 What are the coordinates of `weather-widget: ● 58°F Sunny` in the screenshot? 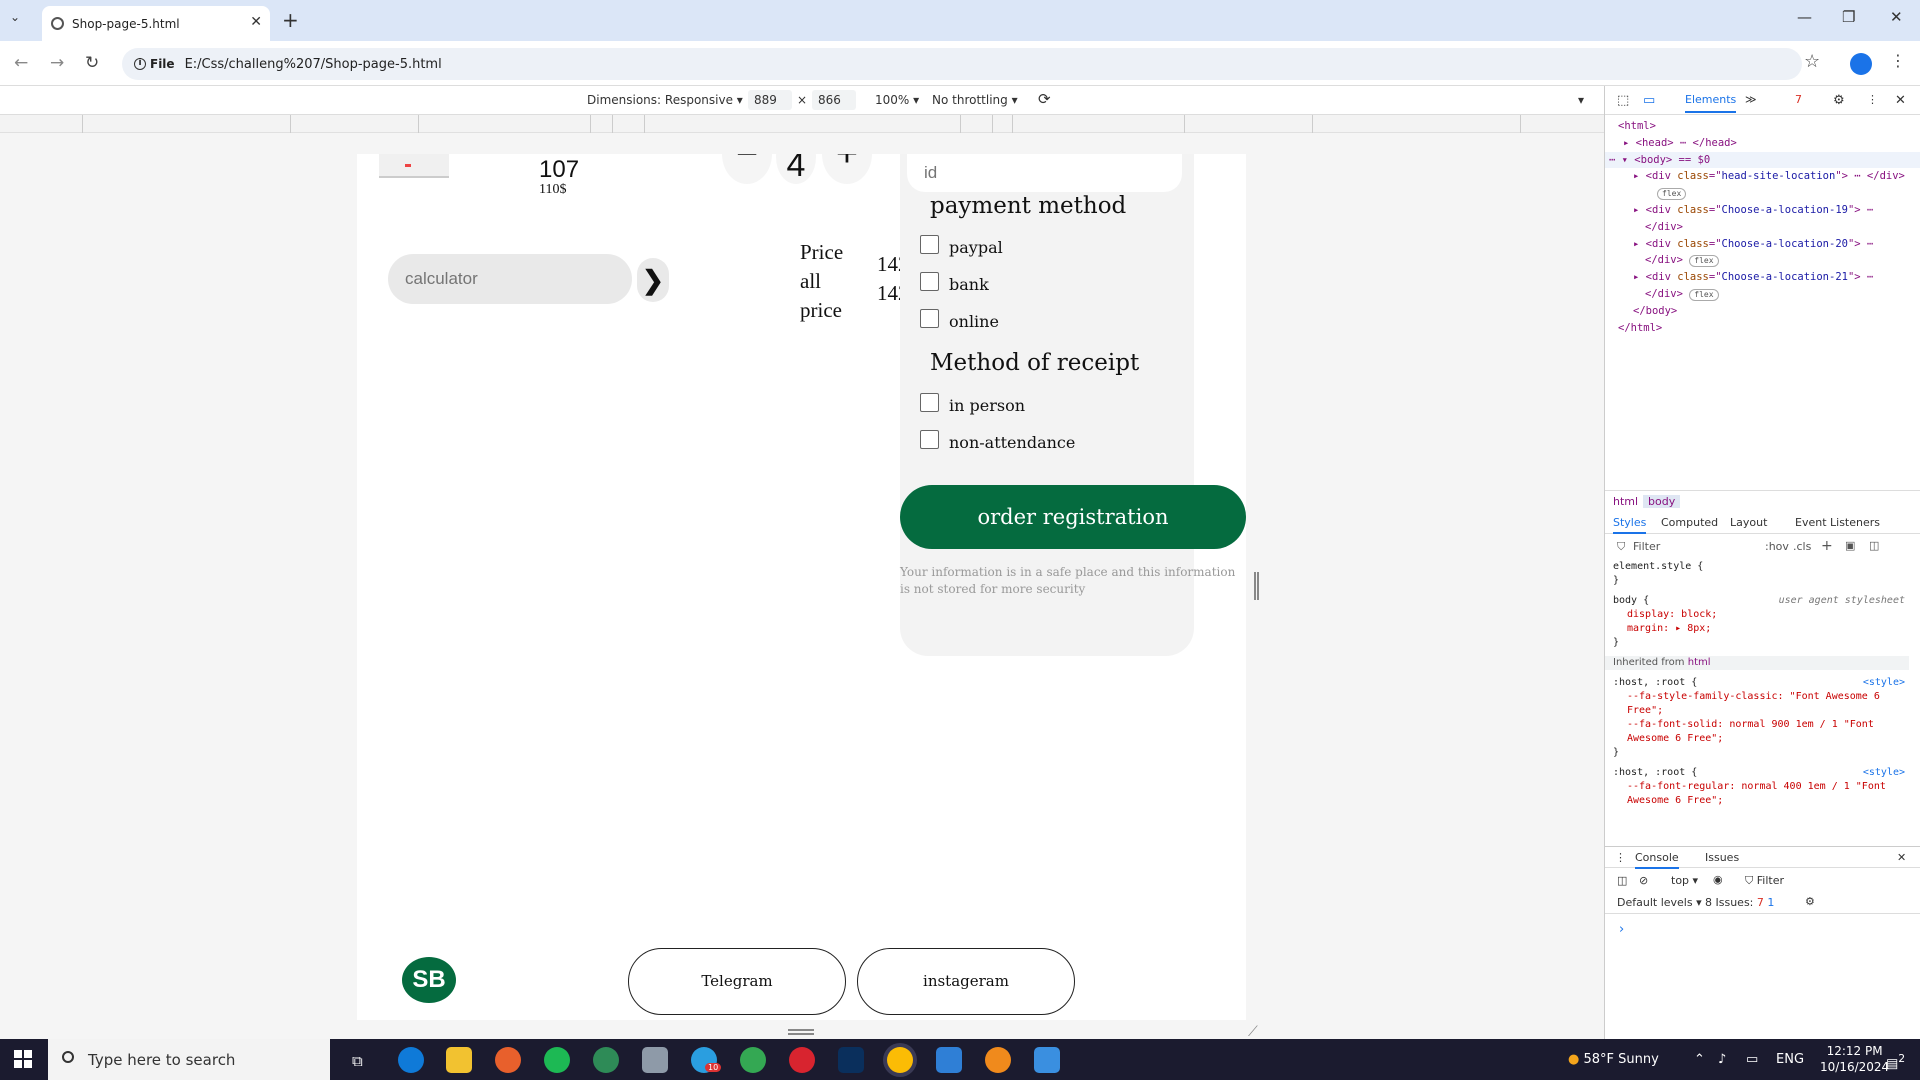 It's located at (1613, 1059).